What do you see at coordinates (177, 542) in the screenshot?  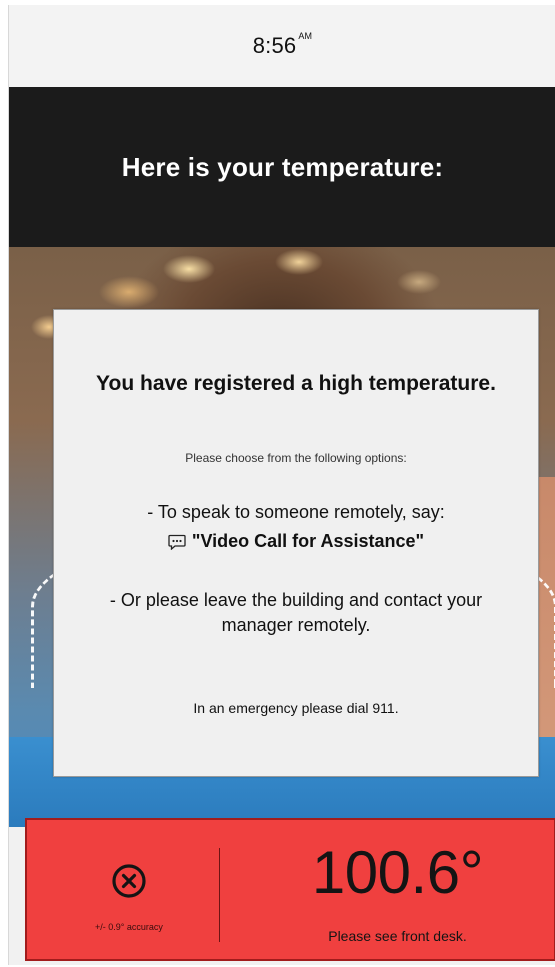 I see `speech-bubble-icon` at bounding box center [177, 542].